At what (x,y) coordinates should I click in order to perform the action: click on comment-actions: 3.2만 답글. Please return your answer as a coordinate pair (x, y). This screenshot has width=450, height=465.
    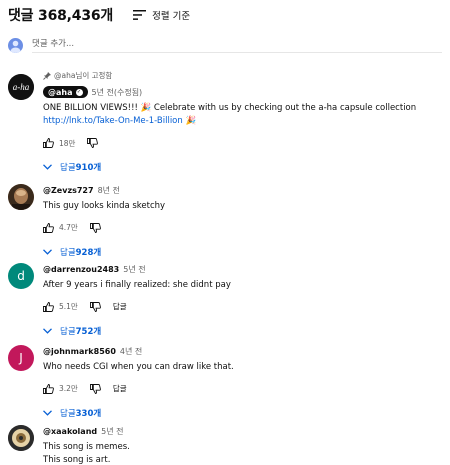
    Looking at the image, I should click on (242, 389).